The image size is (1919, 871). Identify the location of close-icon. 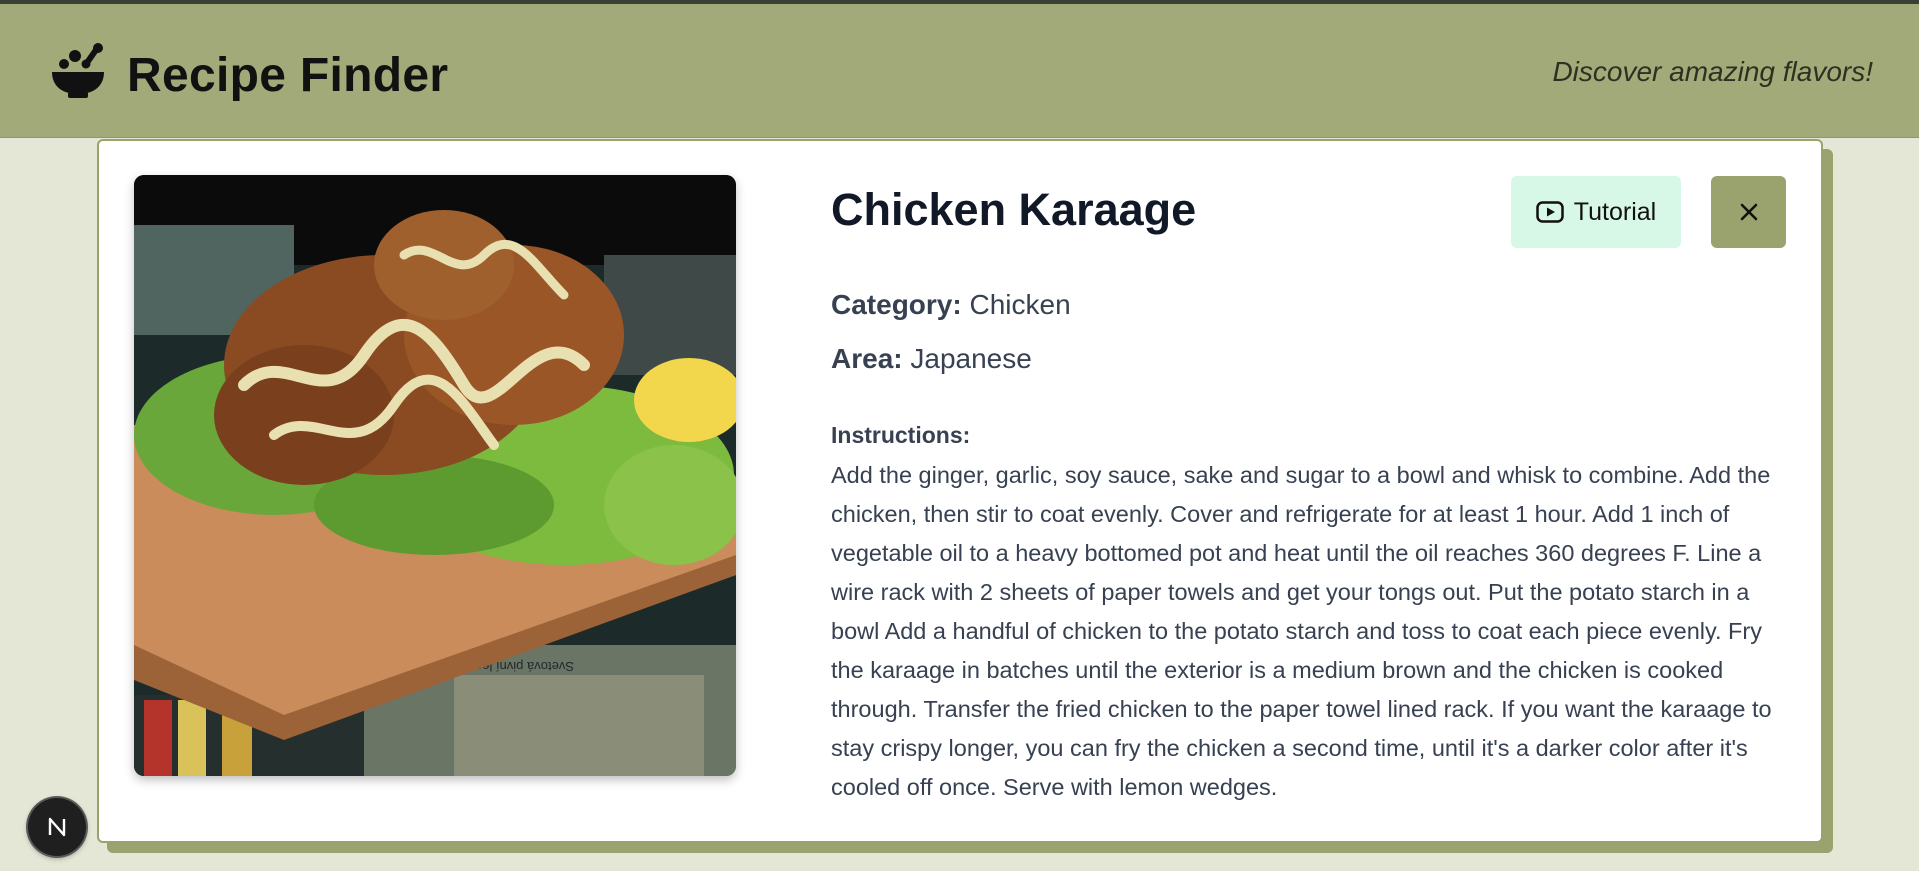
(1748, 212).